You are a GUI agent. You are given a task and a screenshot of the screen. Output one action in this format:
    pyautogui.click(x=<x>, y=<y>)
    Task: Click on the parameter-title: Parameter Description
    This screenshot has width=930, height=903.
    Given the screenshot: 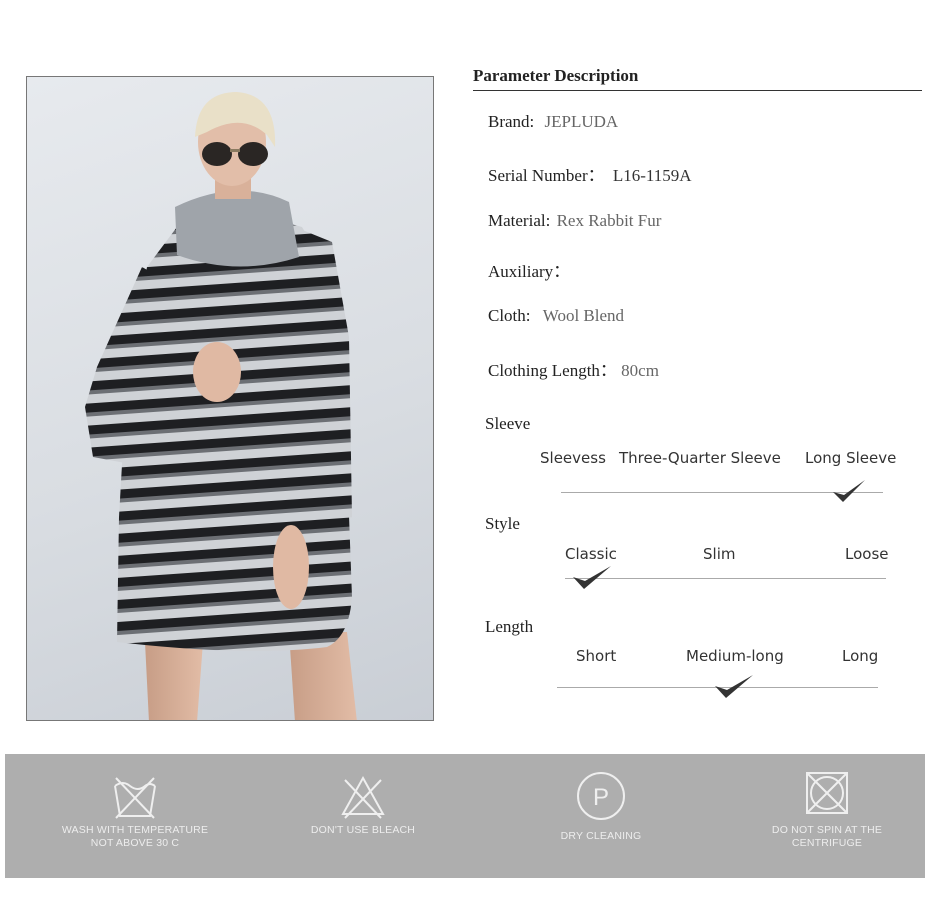 What is the action you would take?
    pyautogui.click(x=556, y=75)
    